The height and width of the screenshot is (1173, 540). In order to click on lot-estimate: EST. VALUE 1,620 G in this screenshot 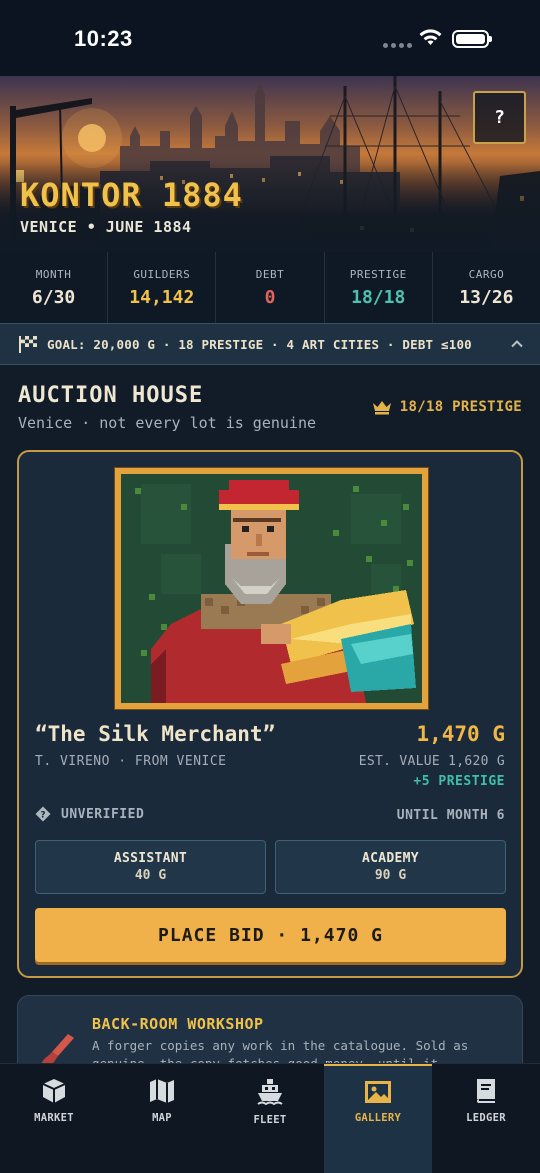, I will do `click(431, 761)`.